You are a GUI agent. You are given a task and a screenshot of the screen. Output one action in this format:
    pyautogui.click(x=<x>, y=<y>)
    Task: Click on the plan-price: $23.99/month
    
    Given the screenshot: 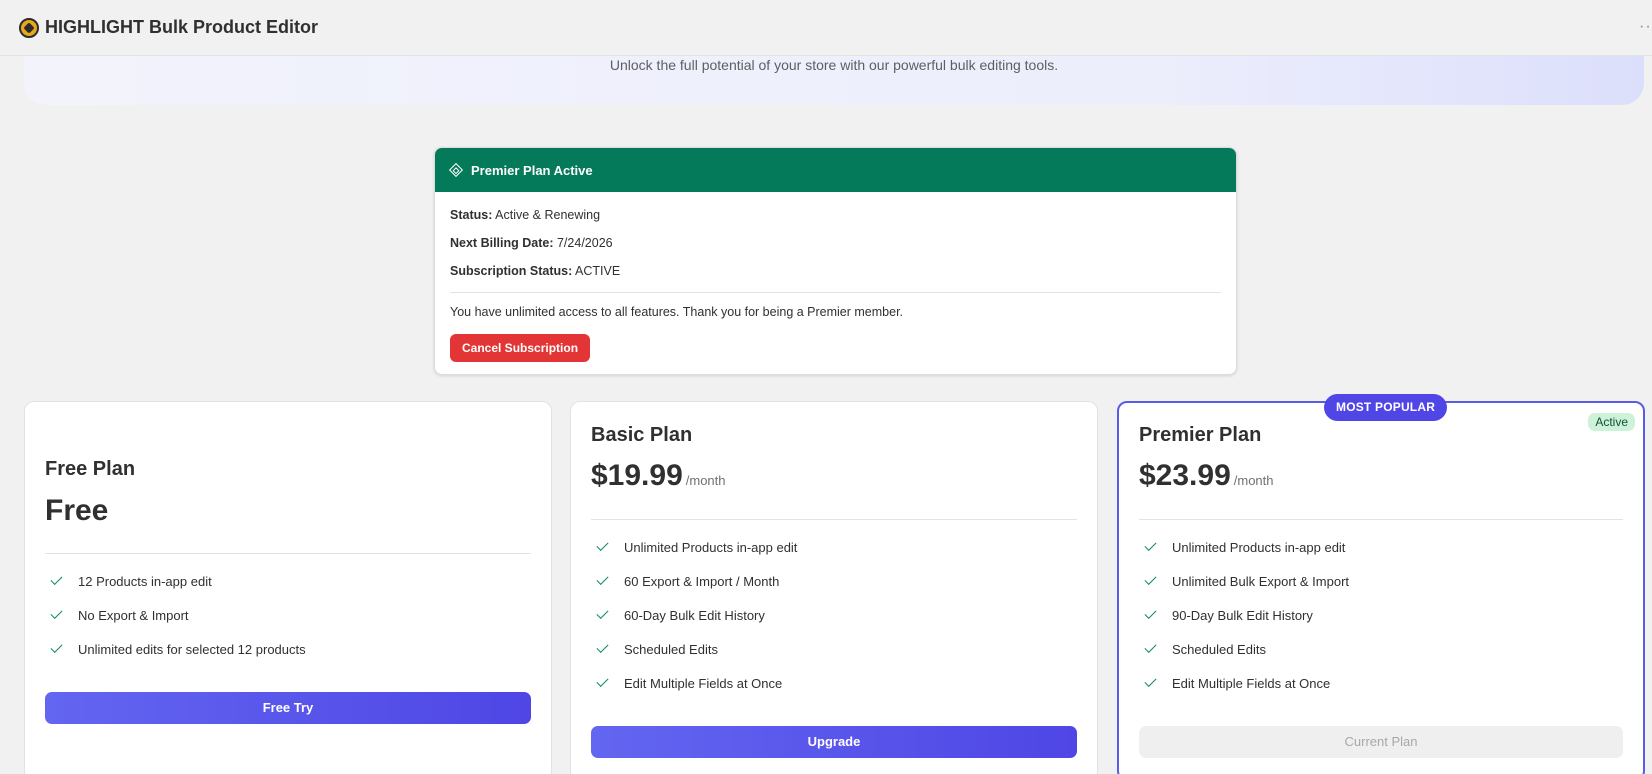 What is the action you would take?
    pyautogui.click(x=1206, y=476)
    